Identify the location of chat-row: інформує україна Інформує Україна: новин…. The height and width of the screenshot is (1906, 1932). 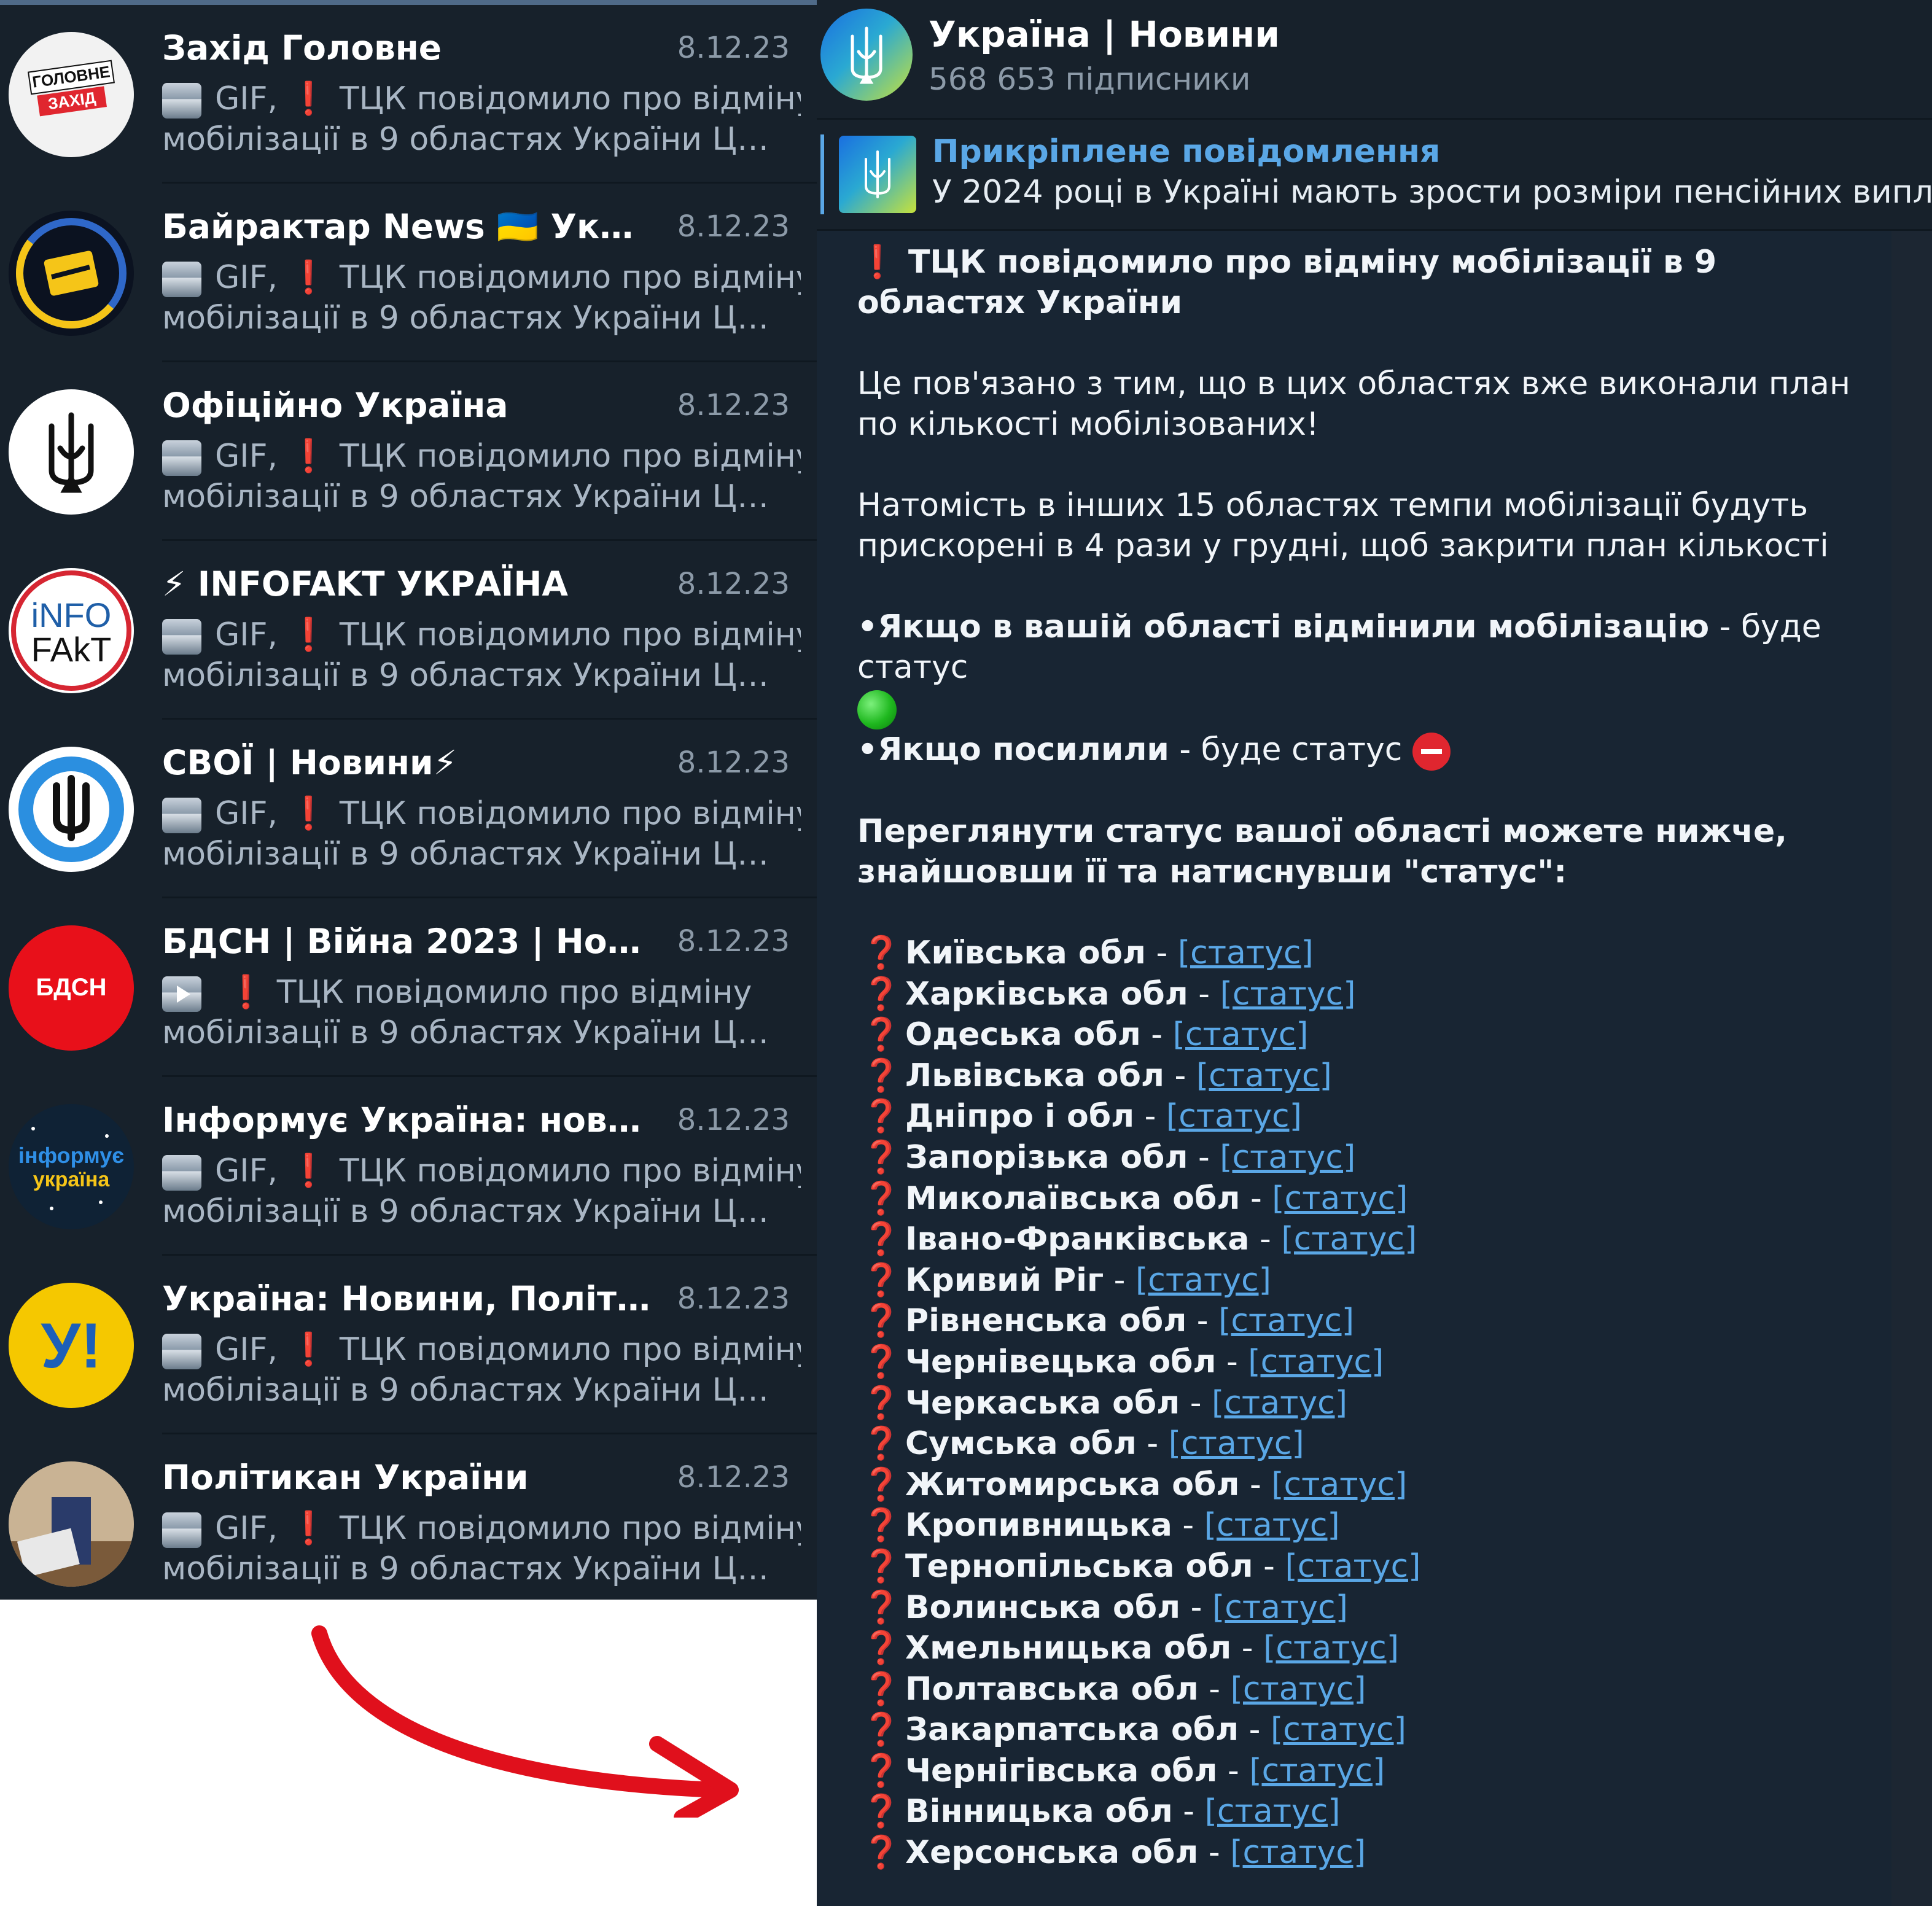
(409, 1167).